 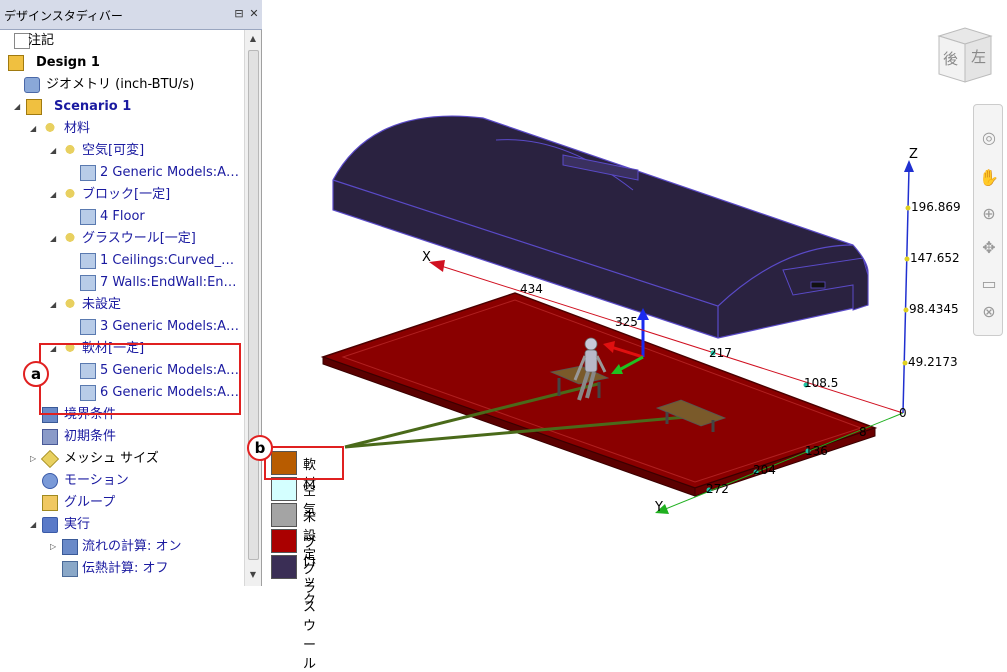 What do you see at coordinates (989, 178) in the screenshot?
I see `pan-hand-icon: ✋` at bounding box center [989, 178].